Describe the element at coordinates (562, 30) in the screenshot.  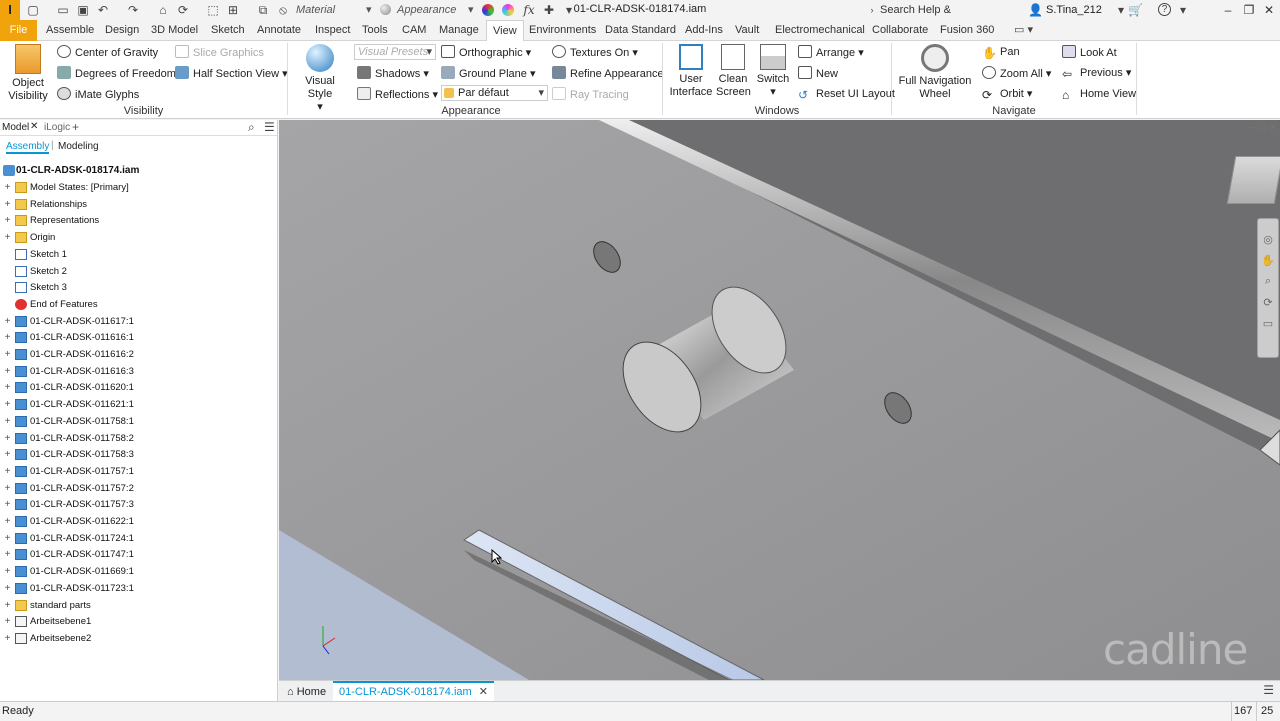
I see `tab-environments: Environments` at that location.